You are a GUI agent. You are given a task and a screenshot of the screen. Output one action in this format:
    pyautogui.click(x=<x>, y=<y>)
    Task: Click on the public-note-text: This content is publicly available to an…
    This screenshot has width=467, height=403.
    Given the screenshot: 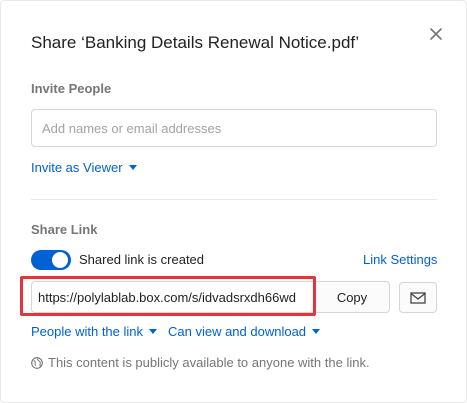 What is the action you would take?
    pyautogui.click(x=209, y=362)
    